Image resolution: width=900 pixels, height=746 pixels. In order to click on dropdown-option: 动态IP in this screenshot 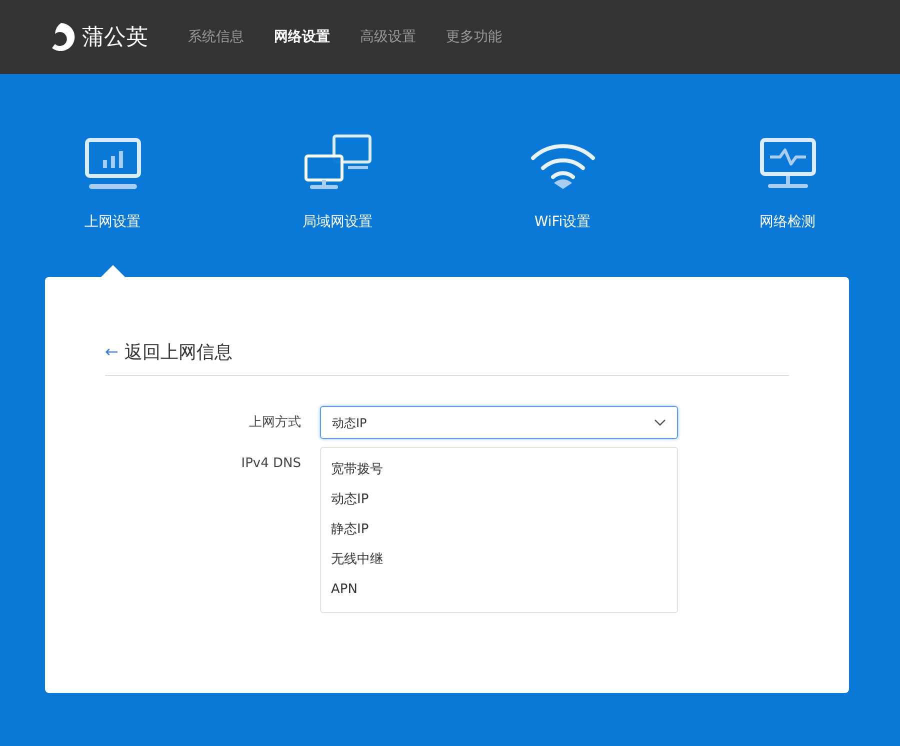, I will do `click(499, 500)`.